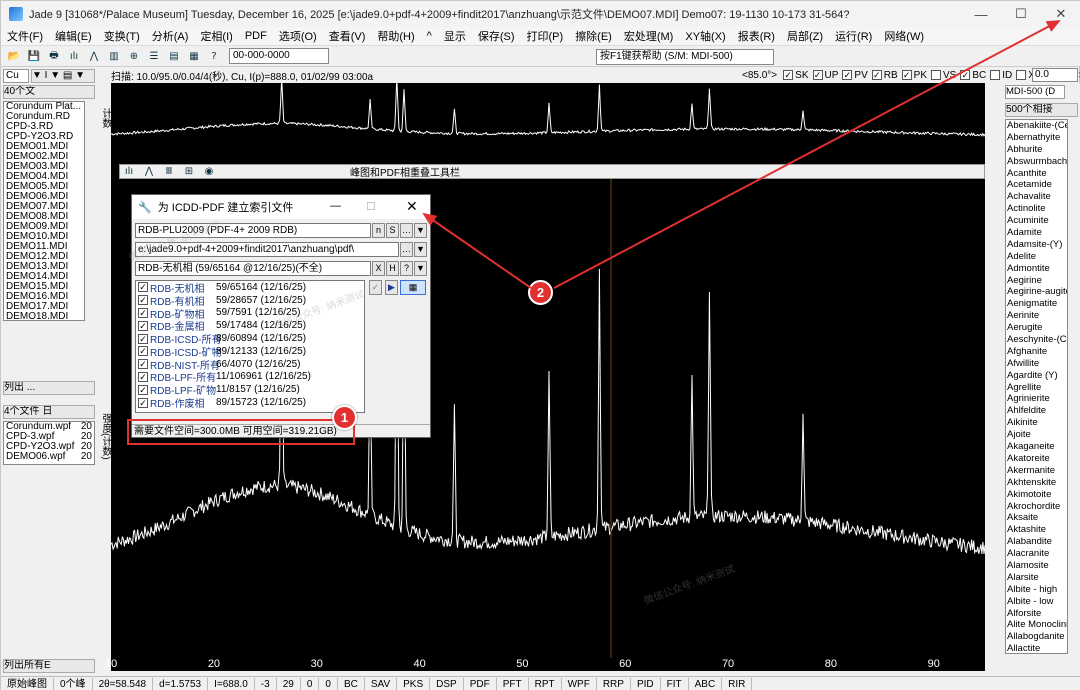  Describe the element at coordinates (149, 172) in the screenshot. I see `overlay-tool-icon: ⋀` at that location.